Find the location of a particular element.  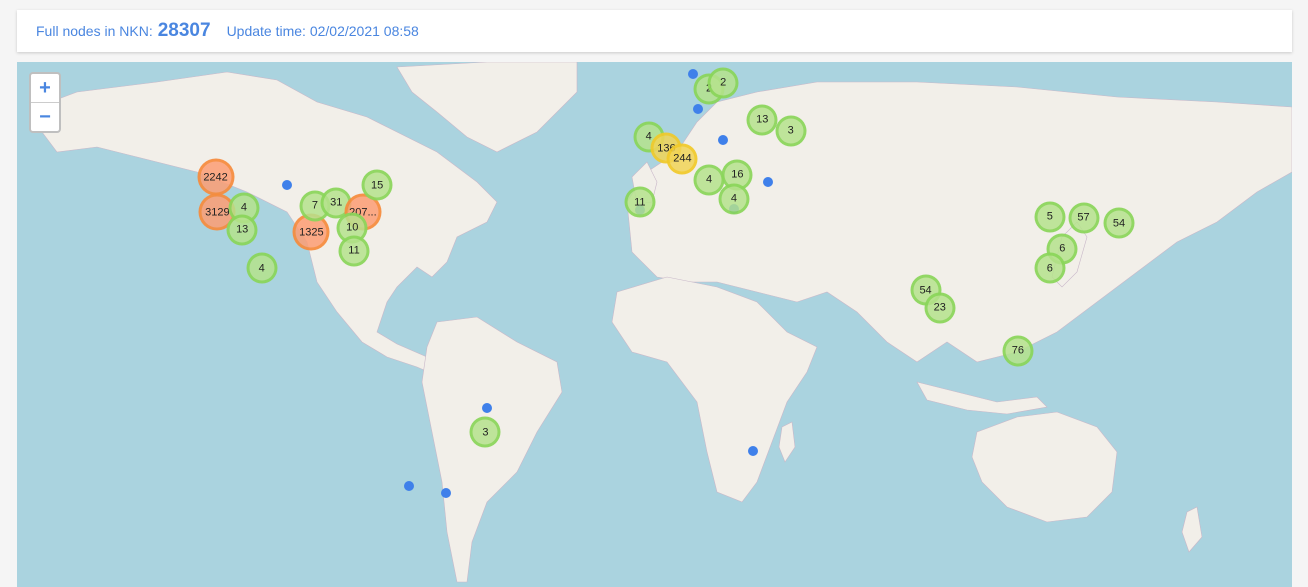

australia-land is located at coordinates (1044, 467).